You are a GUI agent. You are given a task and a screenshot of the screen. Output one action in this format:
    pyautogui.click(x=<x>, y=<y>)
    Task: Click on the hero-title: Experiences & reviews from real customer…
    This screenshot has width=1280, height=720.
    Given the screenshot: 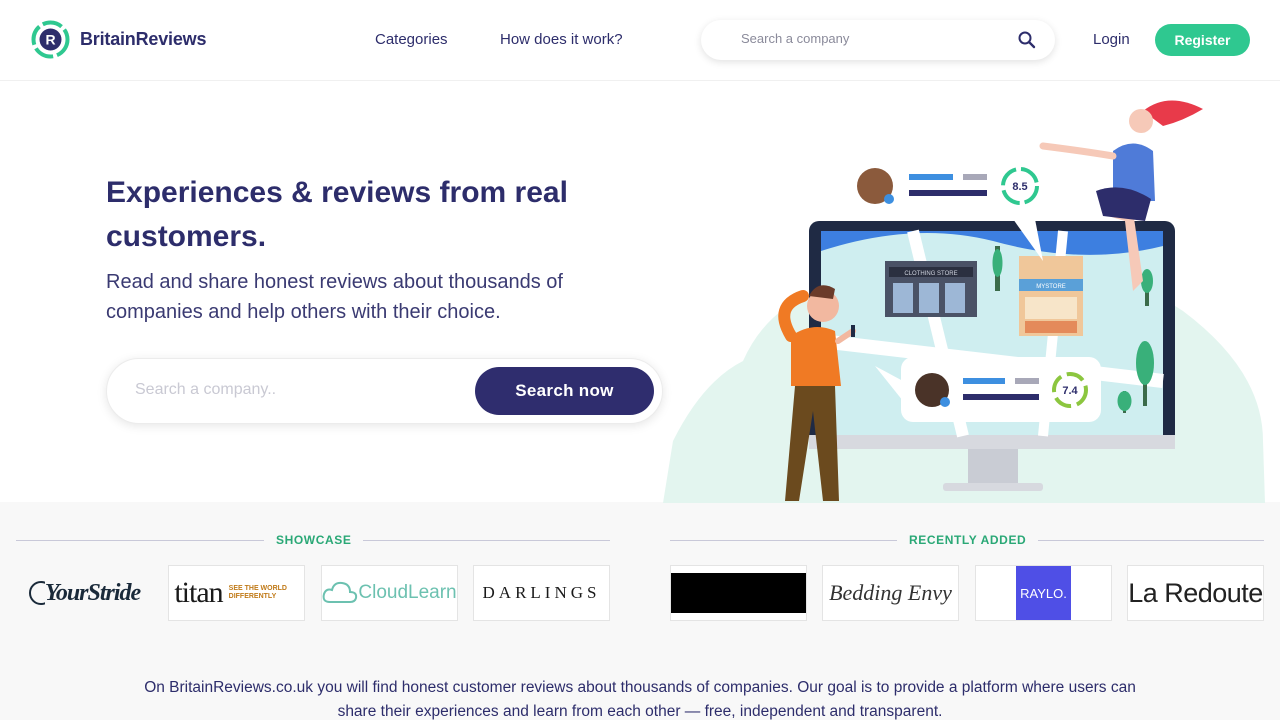 What is the action you would take?
    pyautogui.click(x=337, y=214)
    